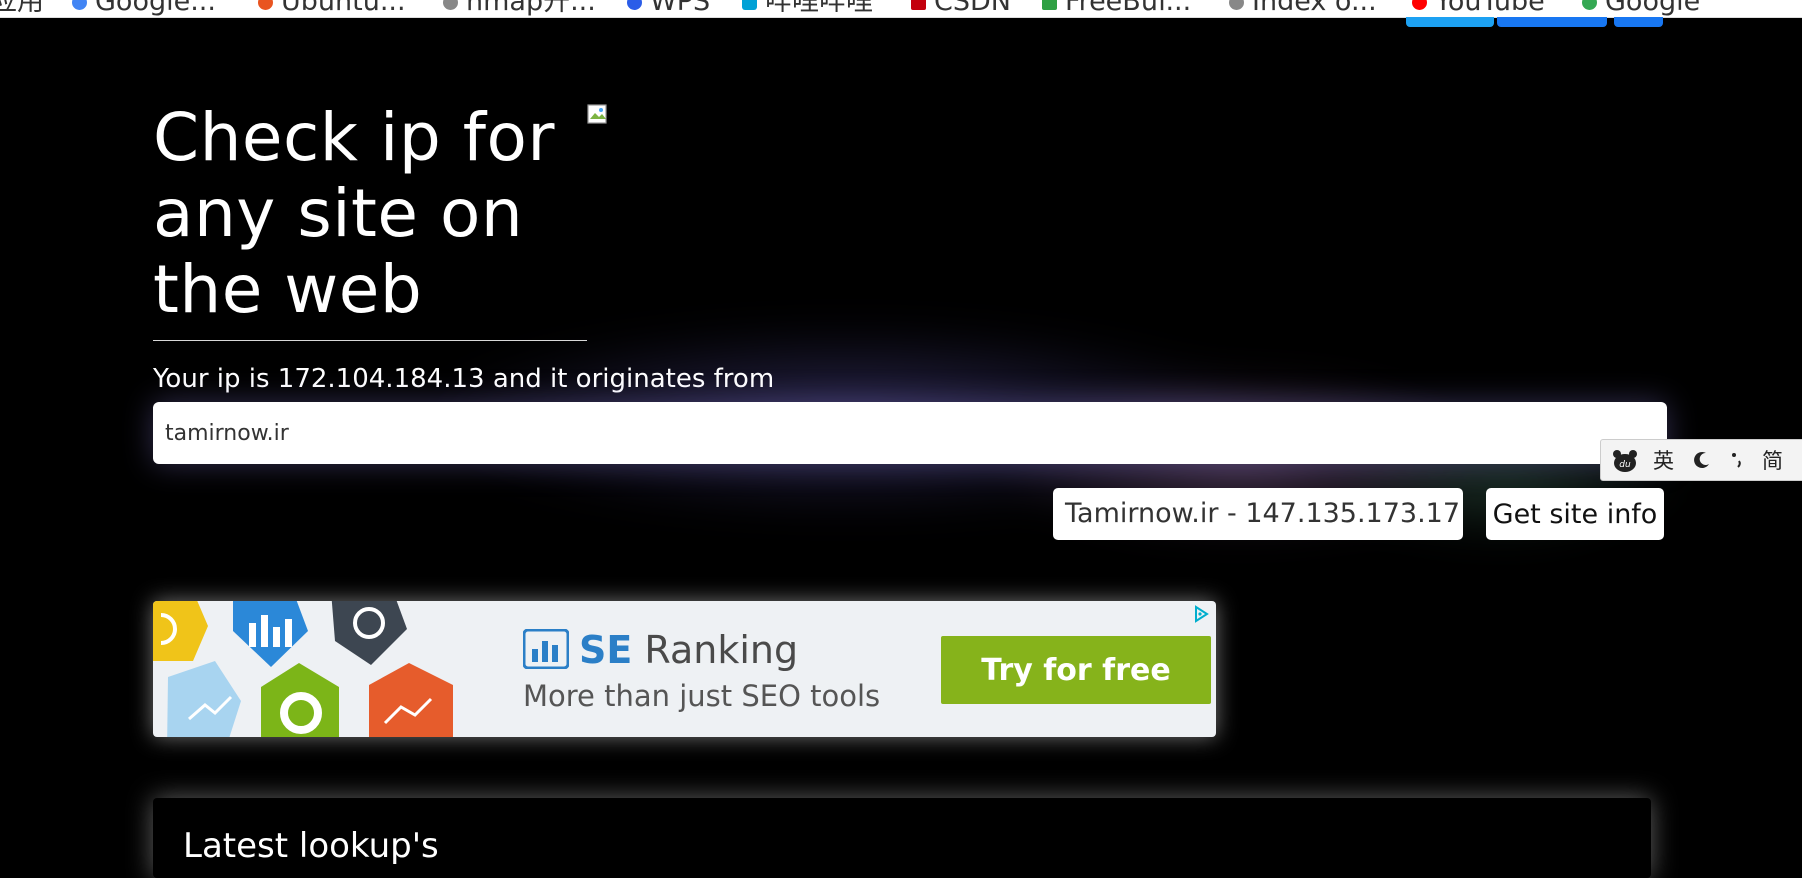 This screenshot has width=1802, height=878. What do you see at coordinates (338, 213) in the screenshot?
I see `title-line: any site on` at bounding box center [338, 213].